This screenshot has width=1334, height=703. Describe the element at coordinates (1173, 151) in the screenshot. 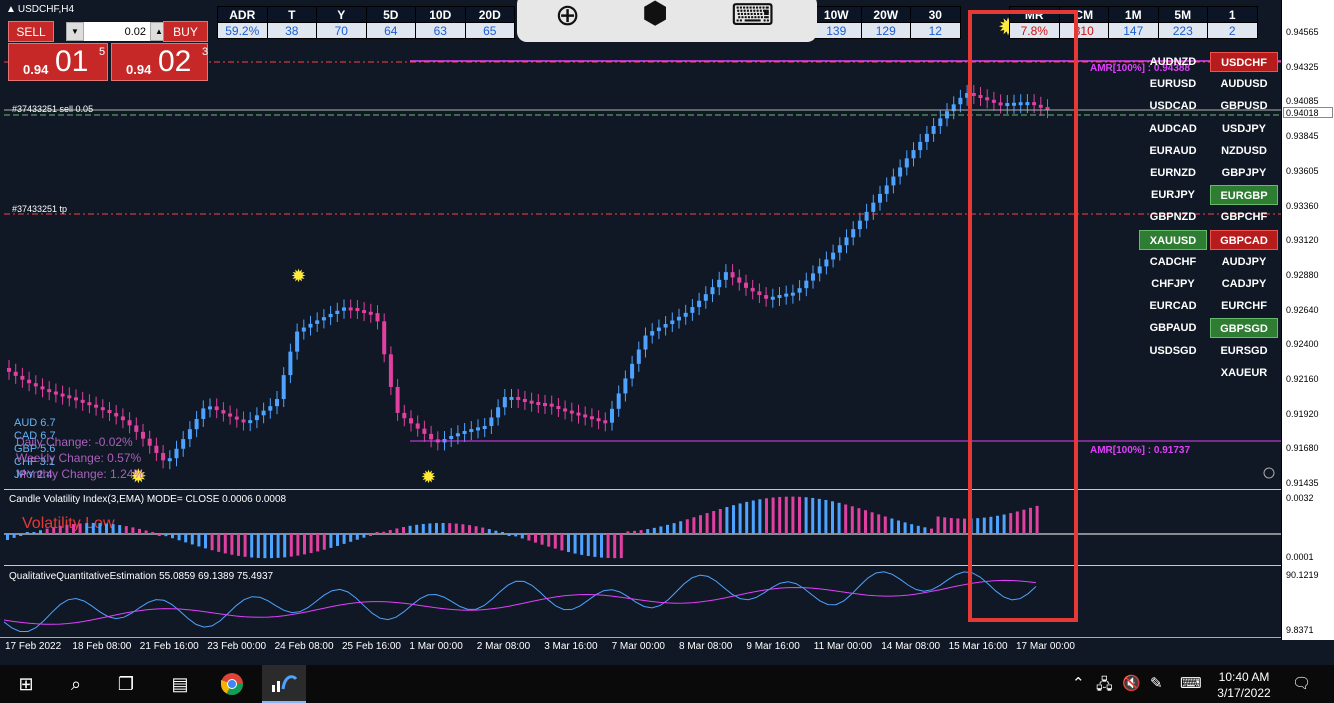

I see `pair-button-euraud: EURAUD` at that location.